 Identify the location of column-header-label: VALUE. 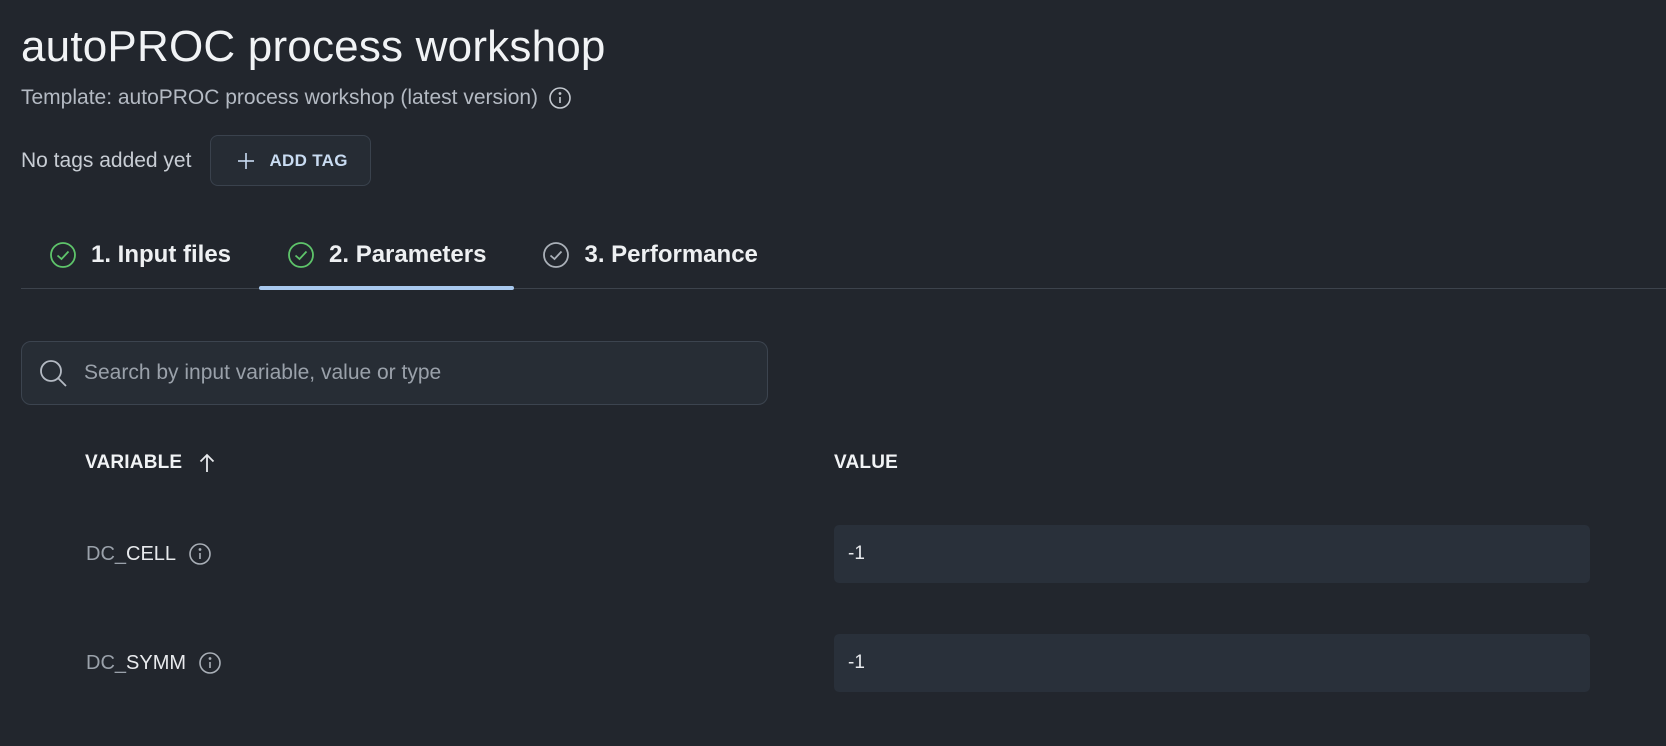
(866, 462).